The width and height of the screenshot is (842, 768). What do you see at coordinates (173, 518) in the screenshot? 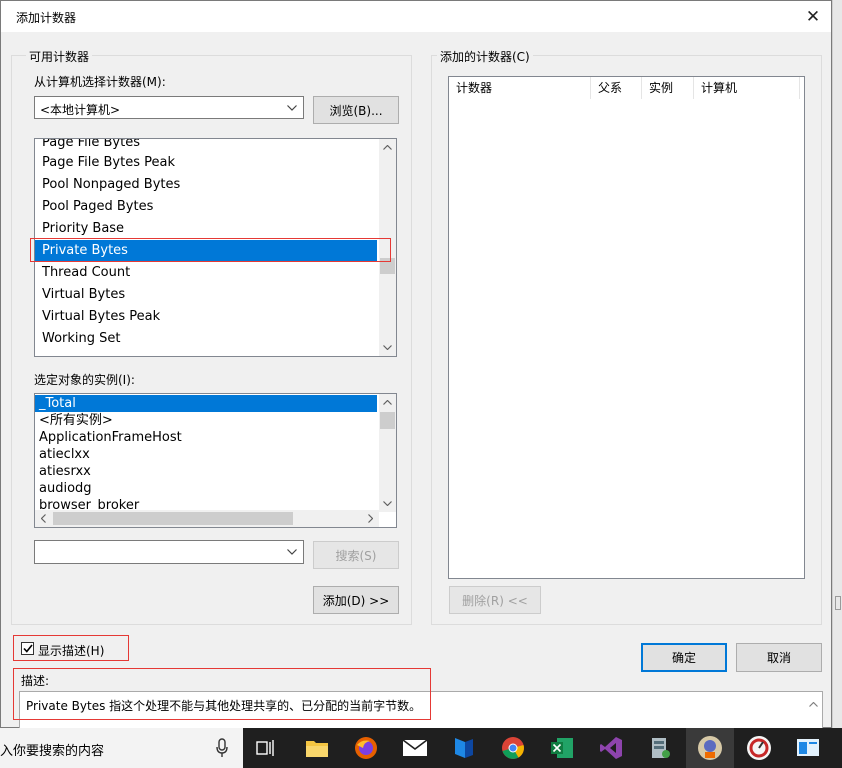
I see `instances-list-hscroll-thumb` at bounding box center [173, 518].